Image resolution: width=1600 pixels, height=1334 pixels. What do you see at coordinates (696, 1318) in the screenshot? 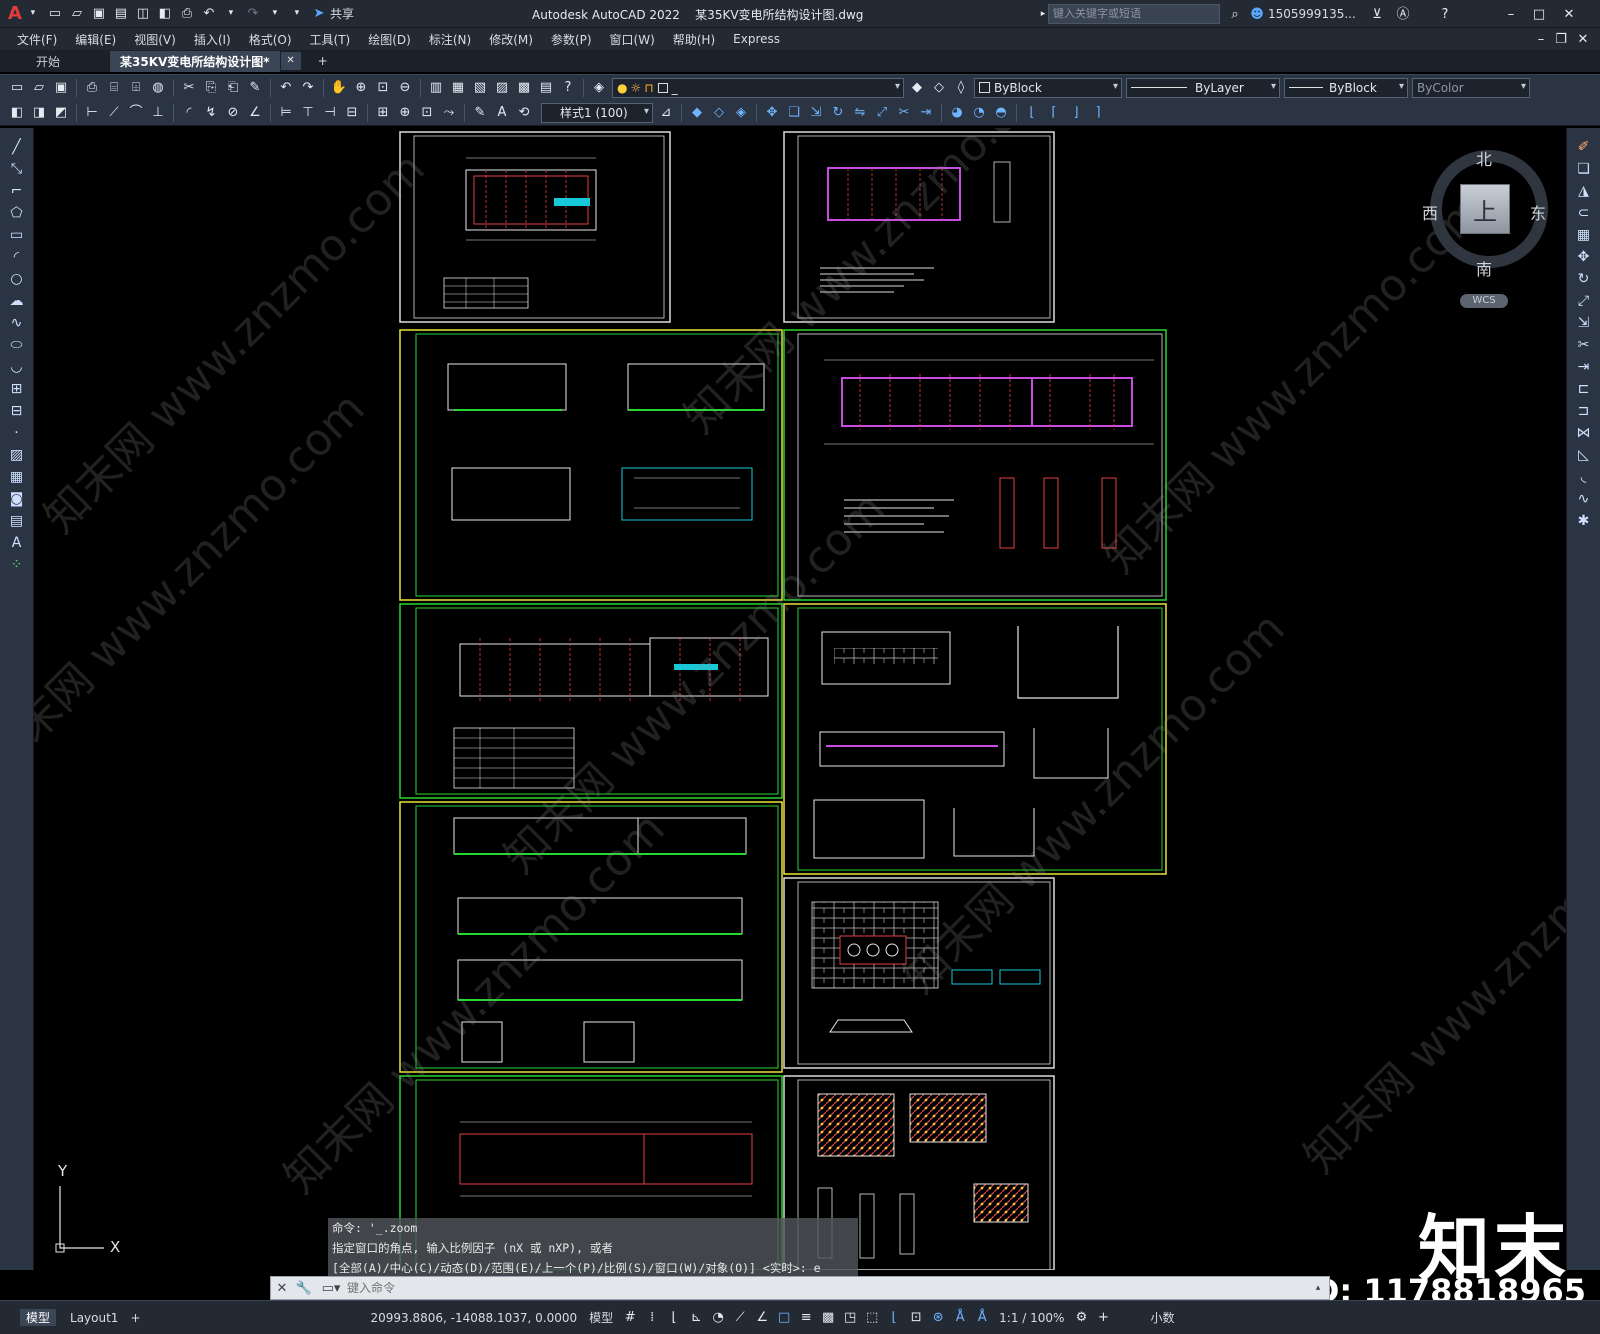
I see `ortho-icon: ⊾` at bounding box center [696, 1318].